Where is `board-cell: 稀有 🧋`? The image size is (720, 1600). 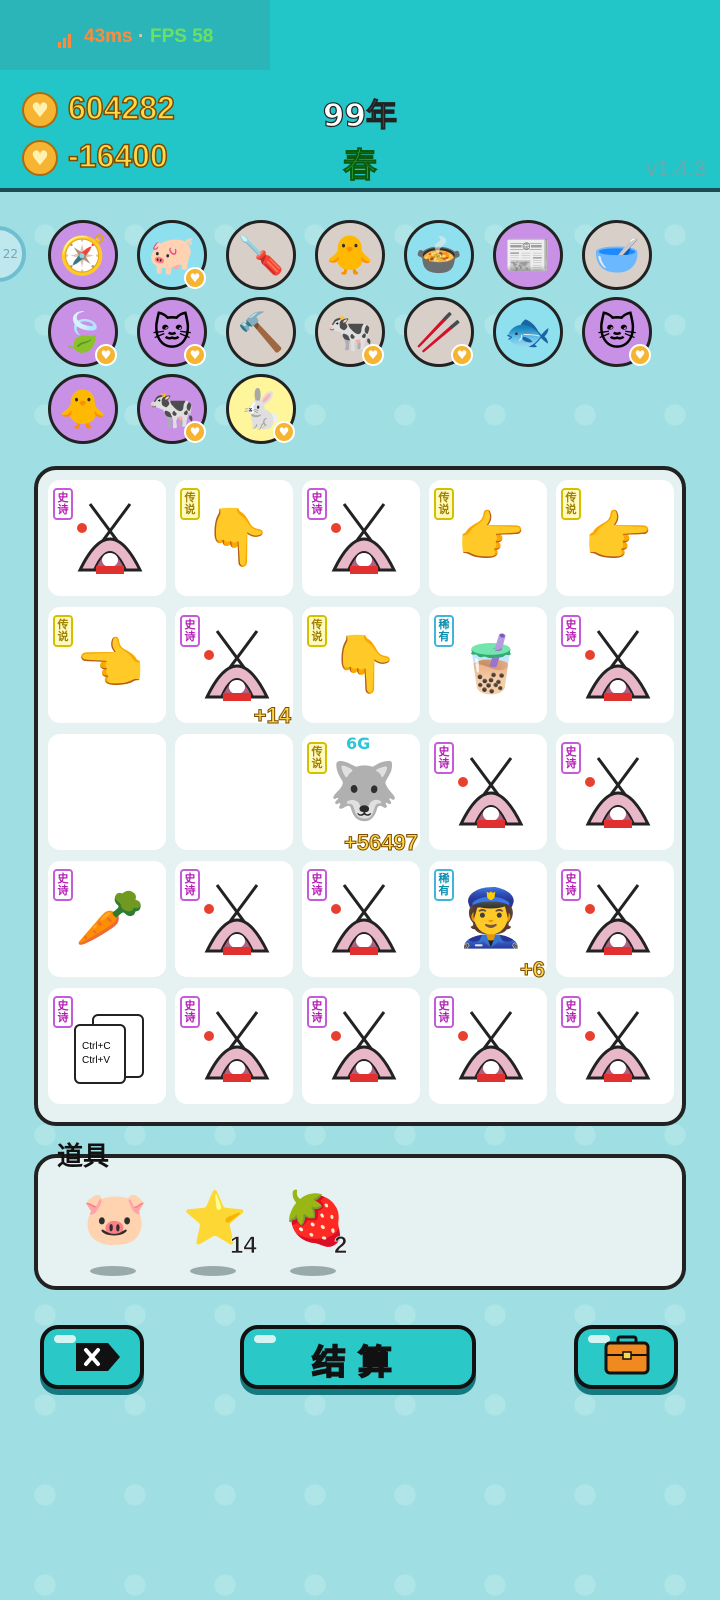 board-cell: 稀有 🧋 is located at coordinates (488, 665).